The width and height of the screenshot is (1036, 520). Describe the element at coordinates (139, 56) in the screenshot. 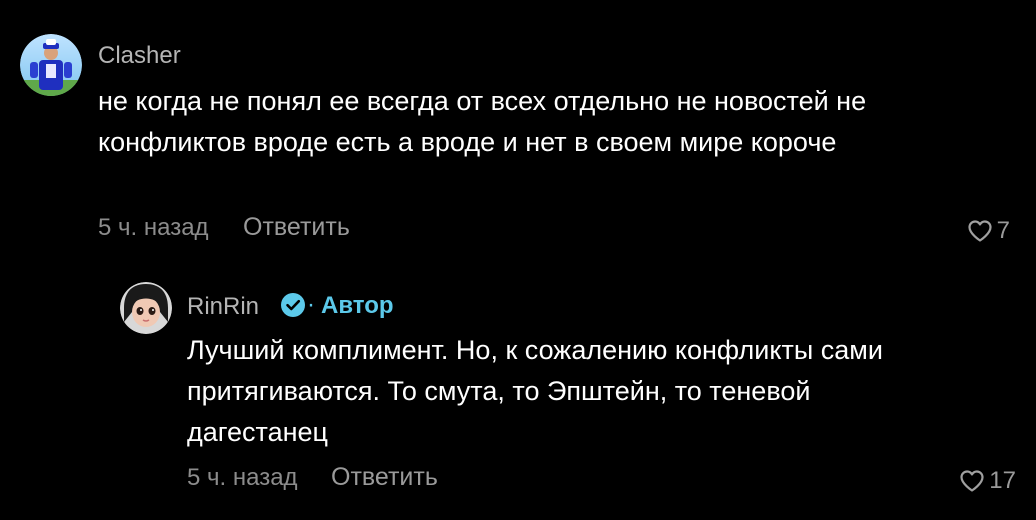

I see `username: Clasher` at that location.